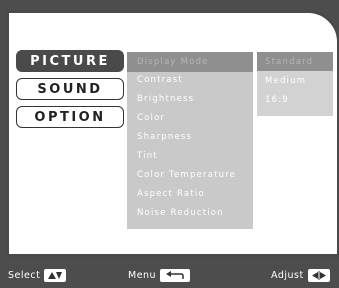 The width and height of the screenshot is (339, 288). What do you see at coordinates (70, 89) in the screenshot?
I see `tab-sound: SOUND` at bounding box center [70, 89].